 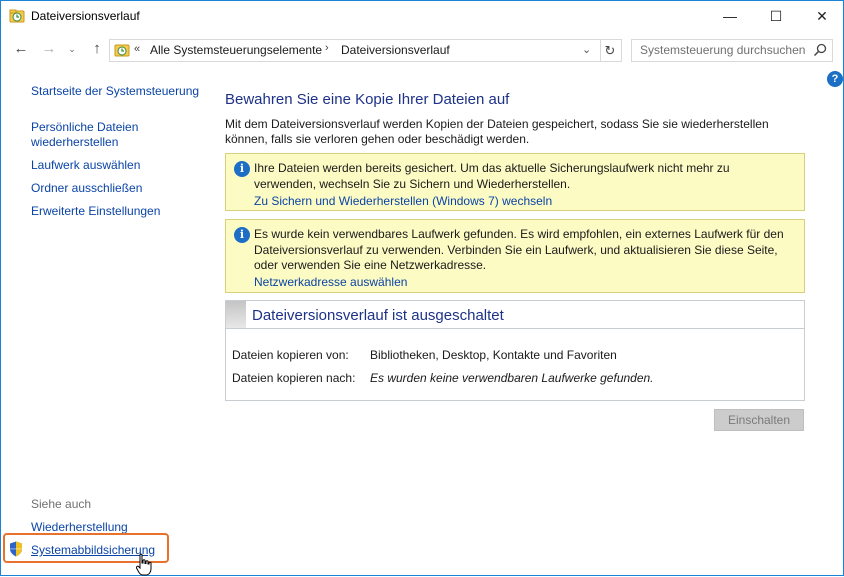 I want to click on enable-button: Einschalten, so click(x=759, y=420).